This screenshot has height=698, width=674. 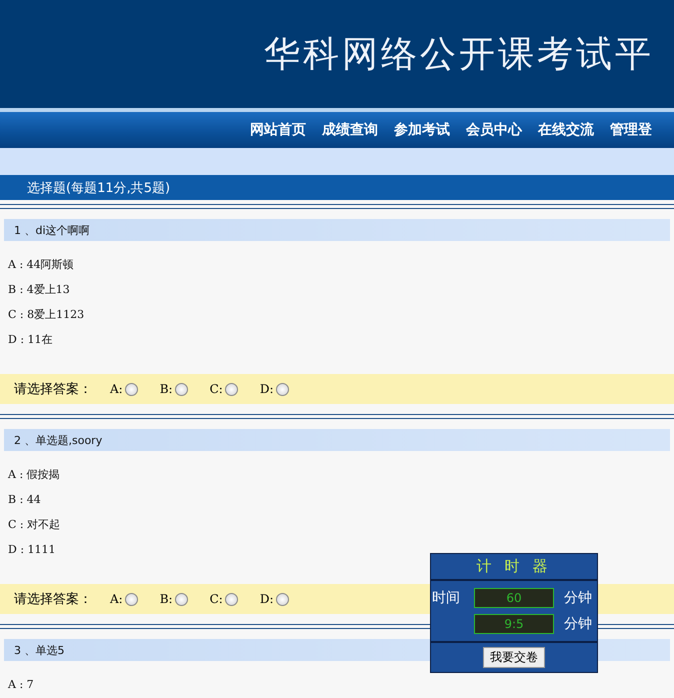 What do you see at coordinates (514, 624) in the screenshot?
I see `time-field: 9:5` at bounding box center [514, 624].